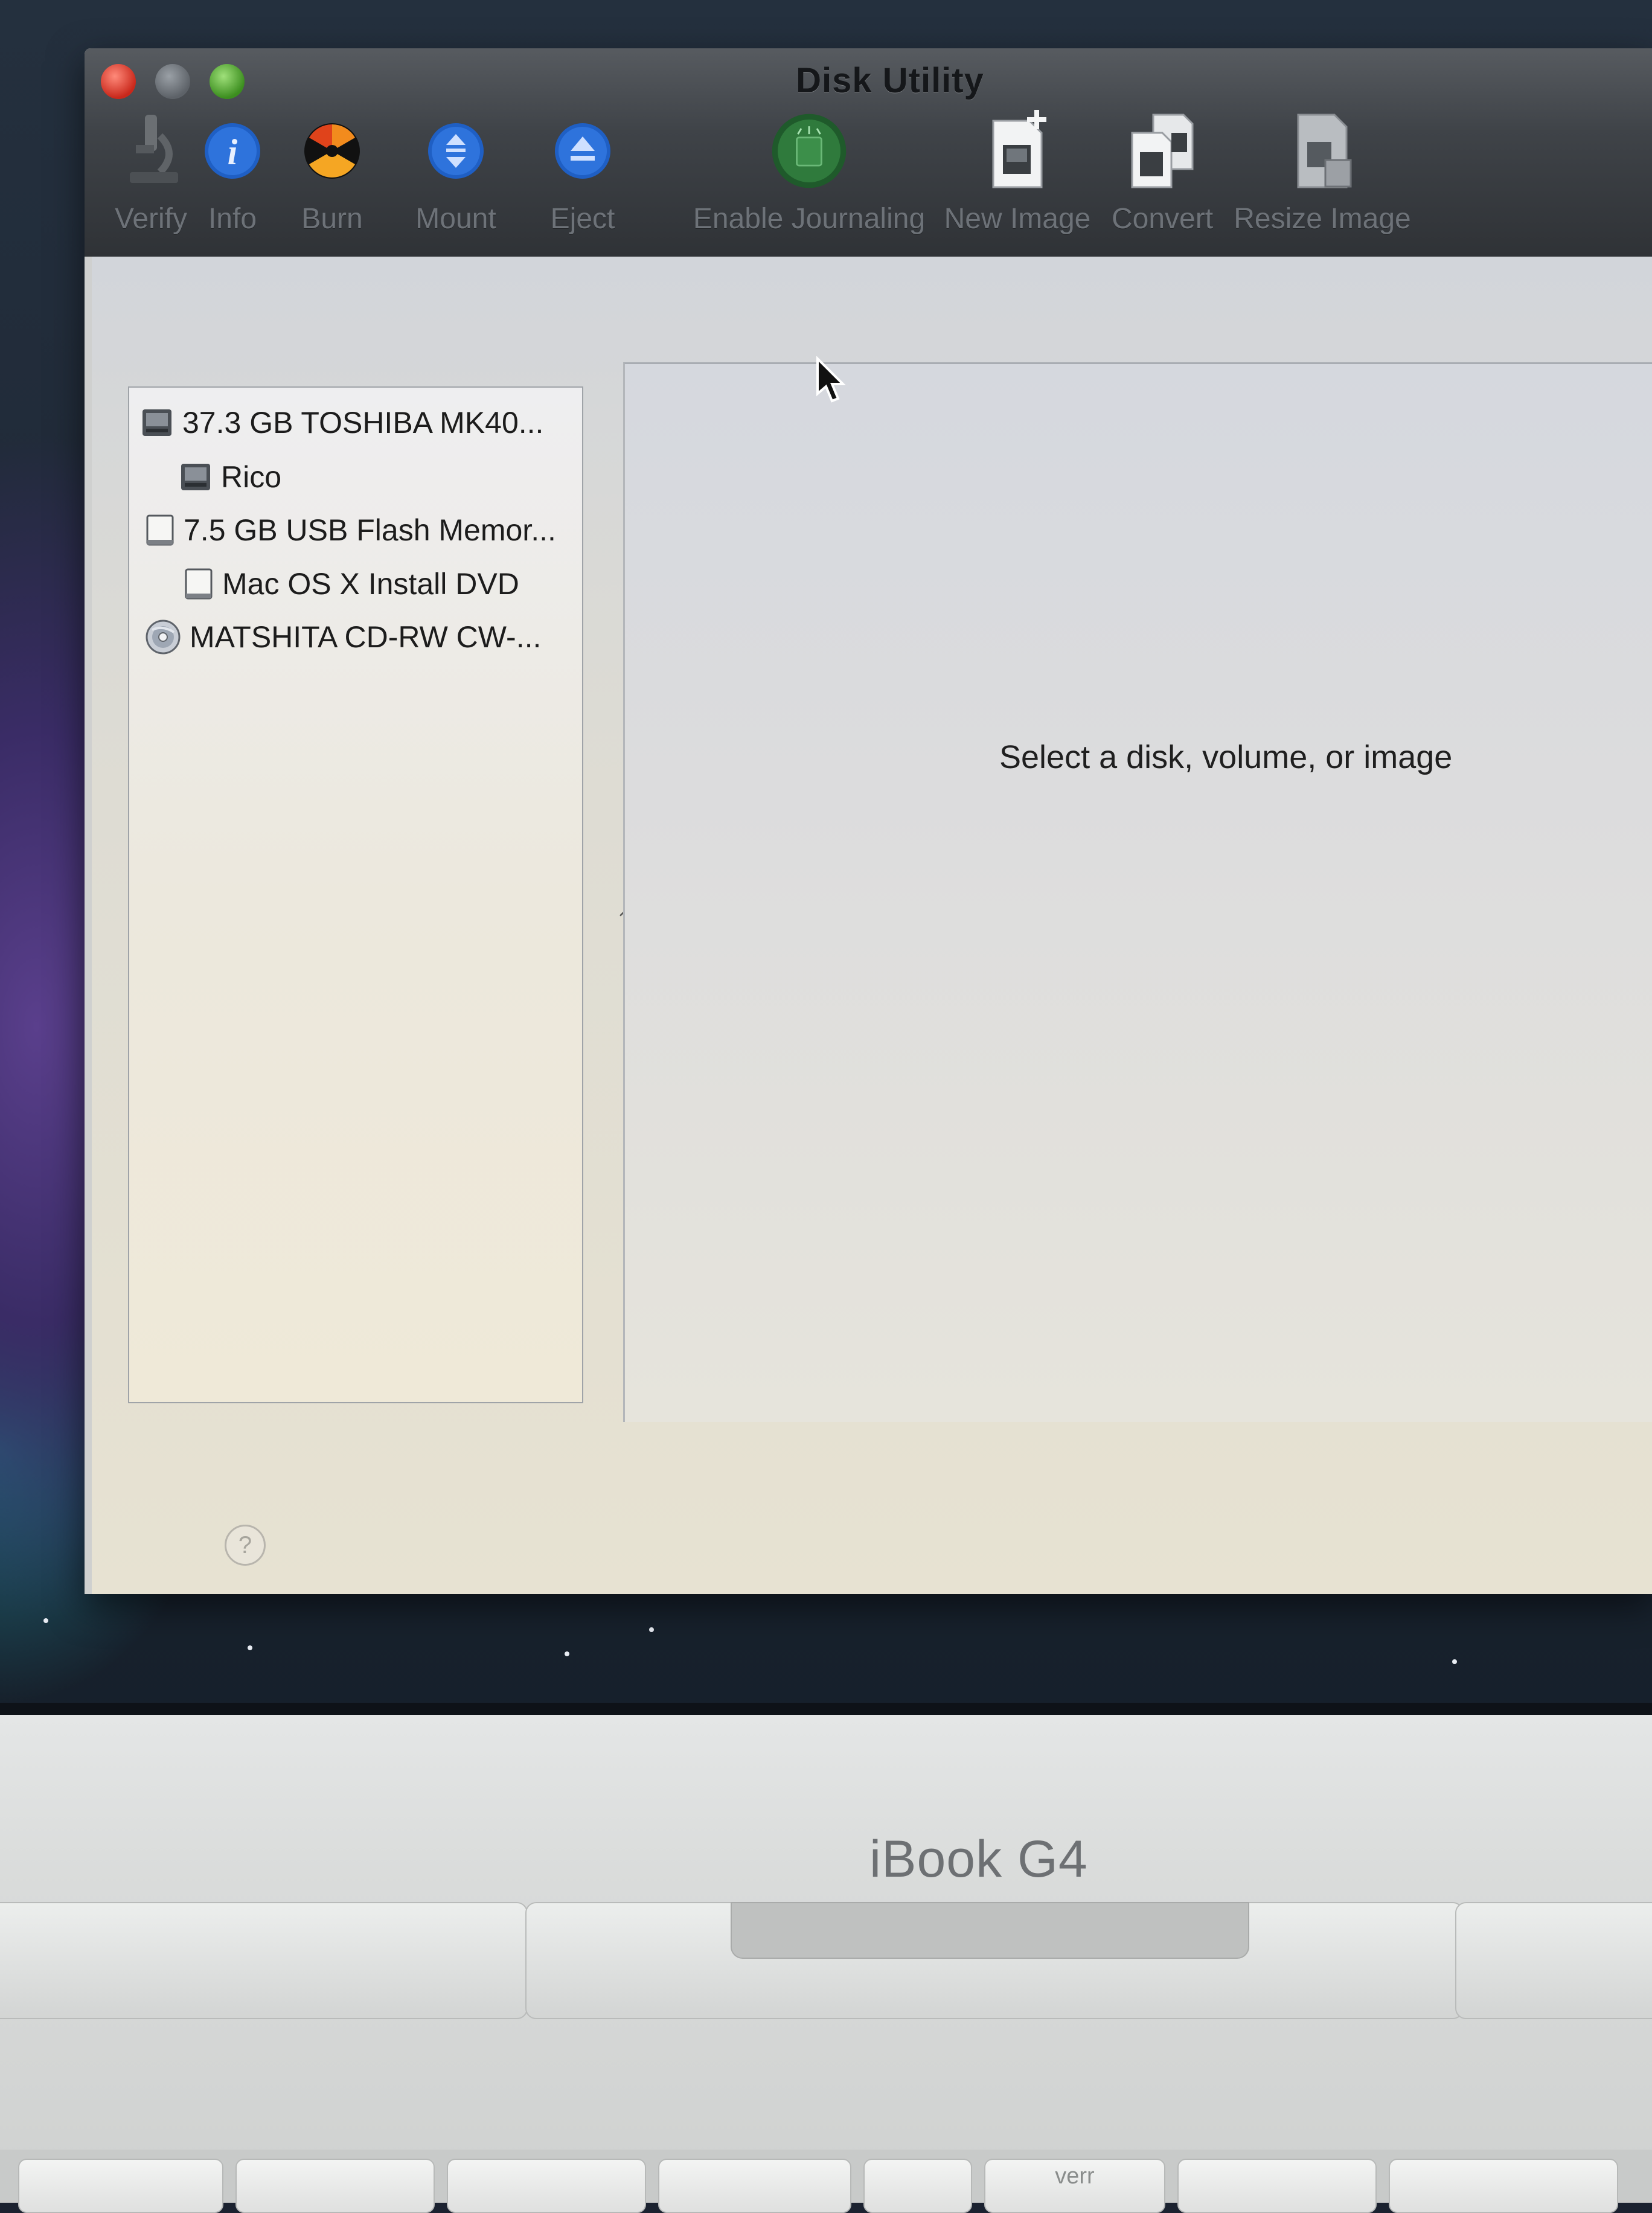  What do you see at coordinates (1553, 1961) in the screenshot?
I see `hinge-right` at bounding box center [1553, 1961].